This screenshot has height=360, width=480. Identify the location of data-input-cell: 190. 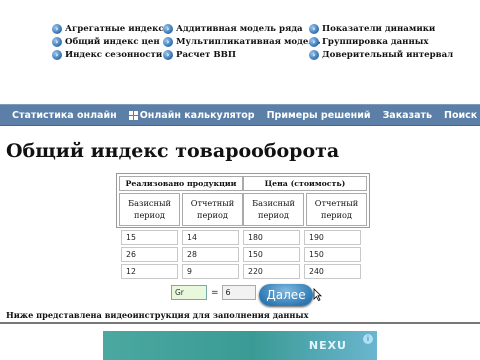
(332, 237).